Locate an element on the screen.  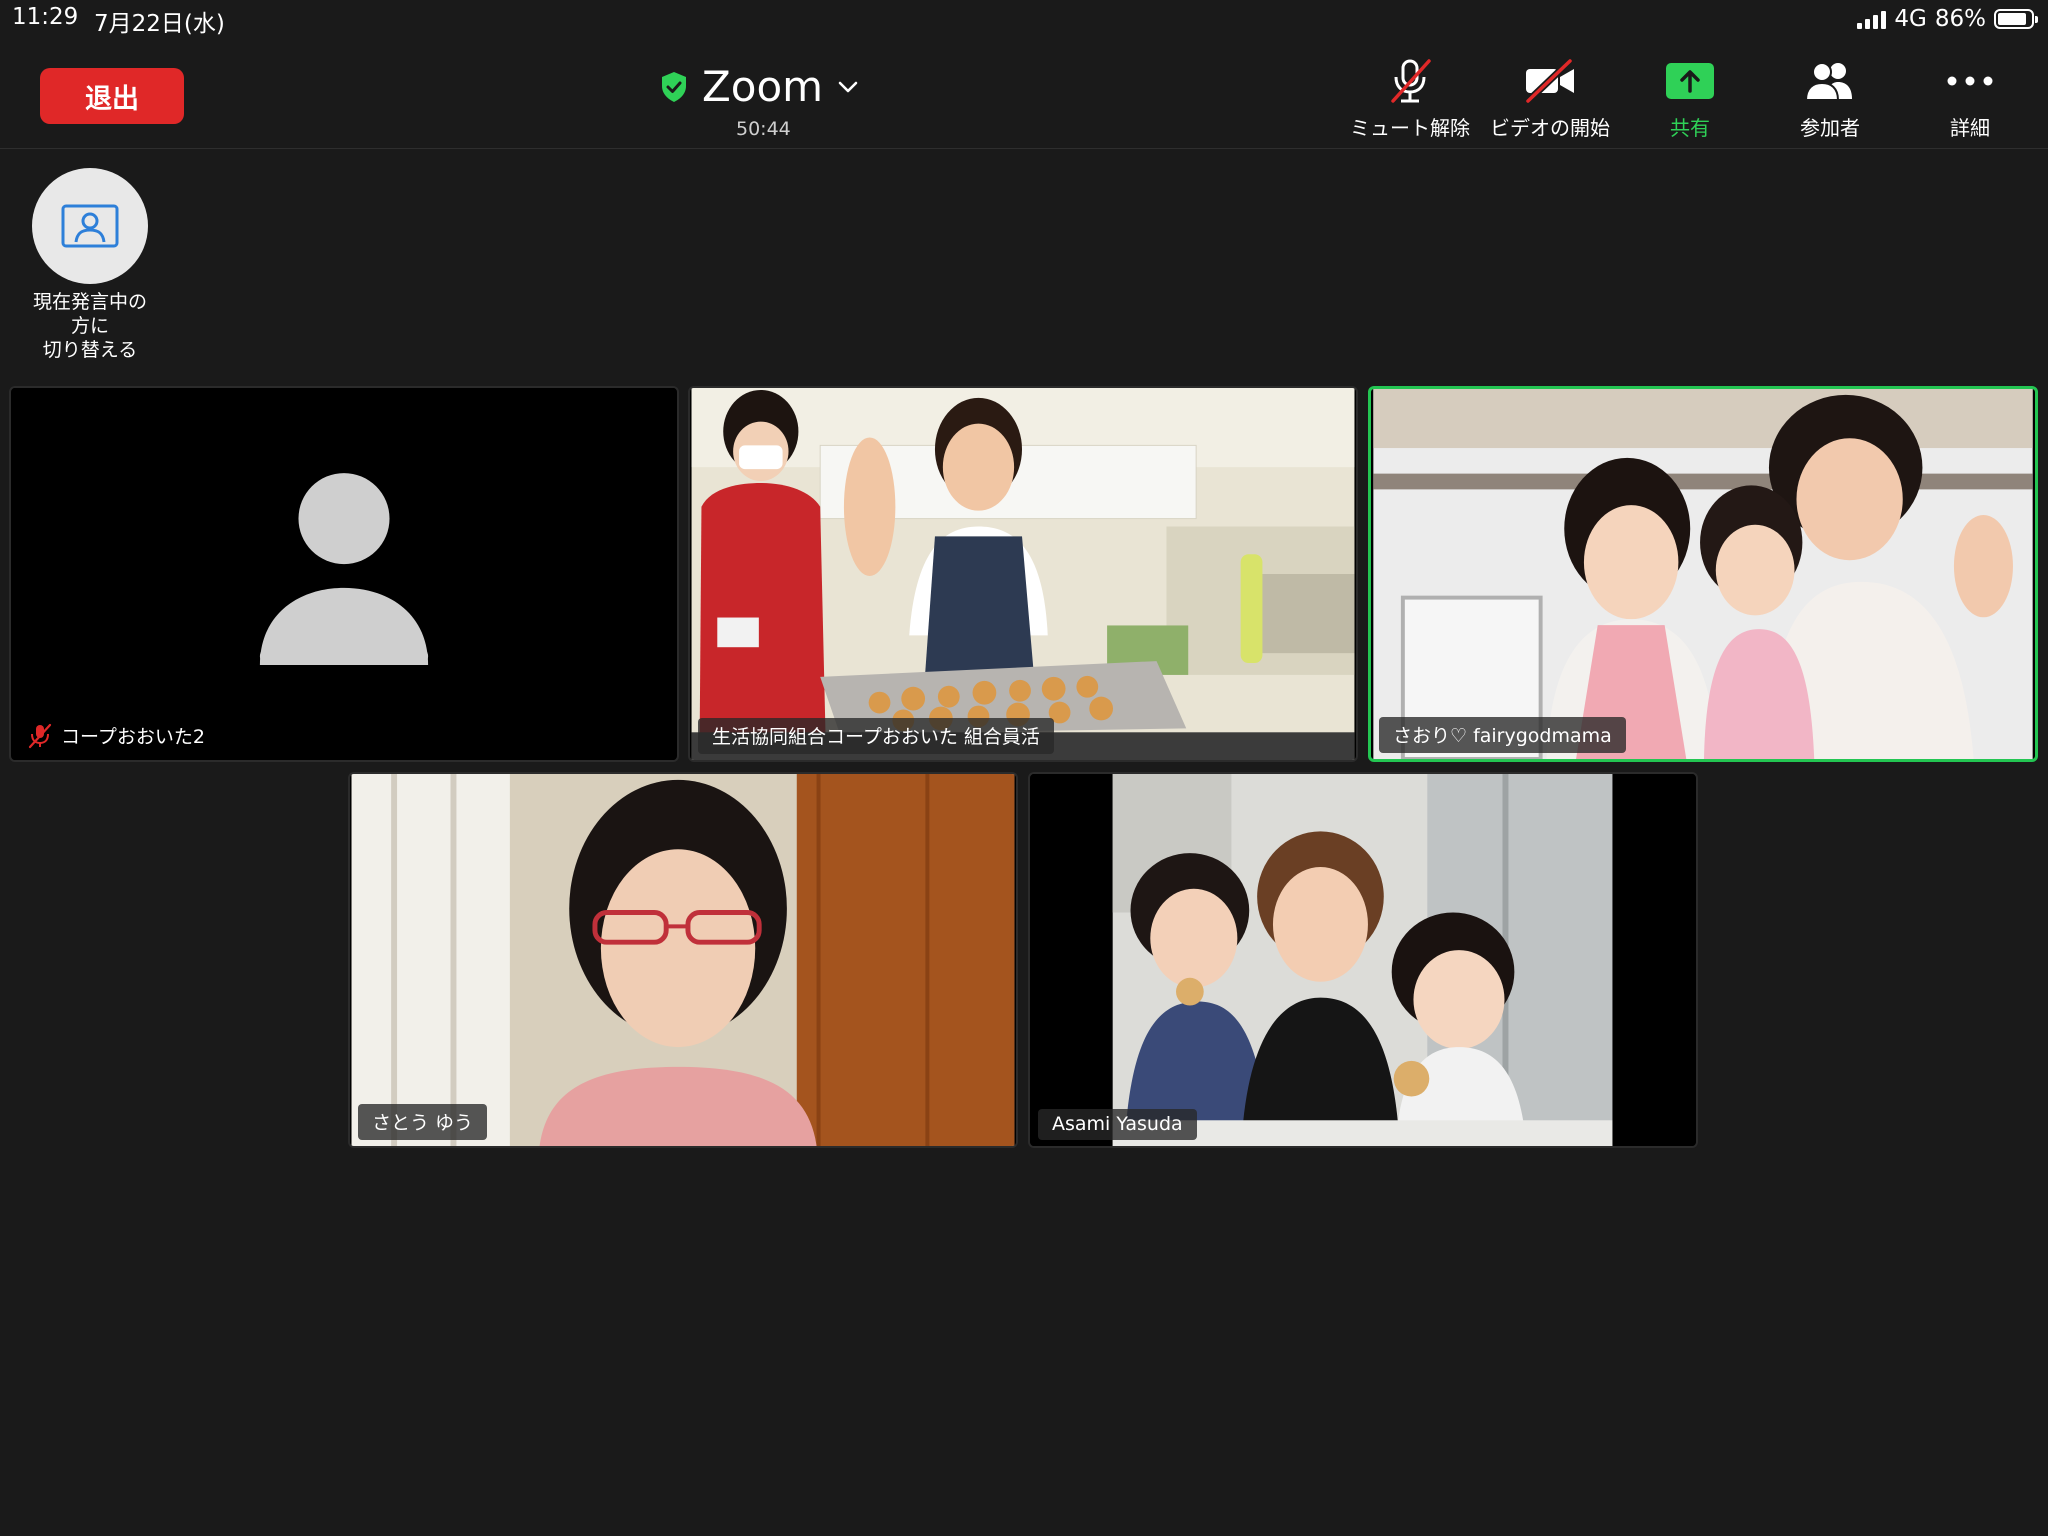
leave-button: 退出 is located at coordinates (112, 96).